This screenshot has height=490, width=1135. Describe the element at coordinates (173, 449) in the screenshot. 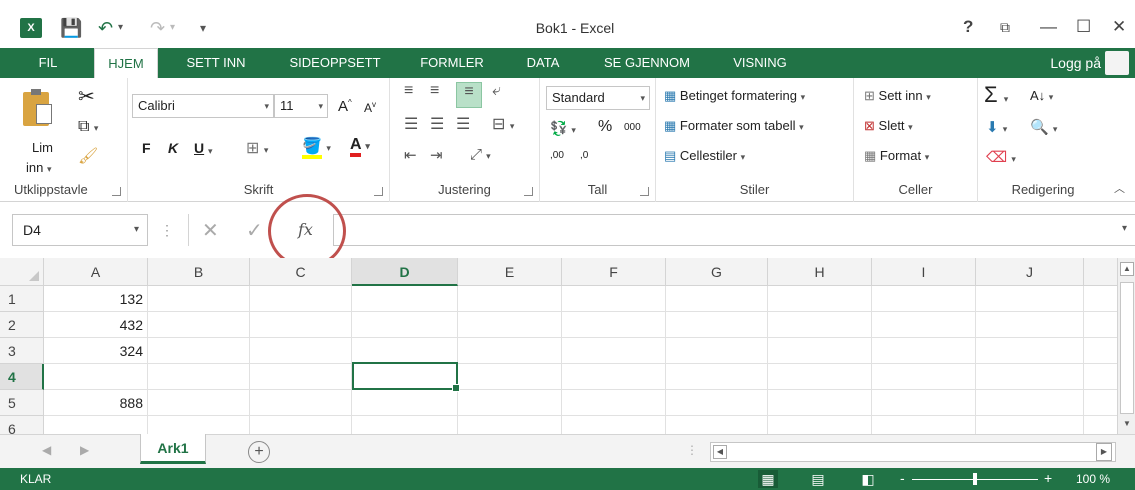

I see `sheet-tab-ark1: Ark1` at that location.